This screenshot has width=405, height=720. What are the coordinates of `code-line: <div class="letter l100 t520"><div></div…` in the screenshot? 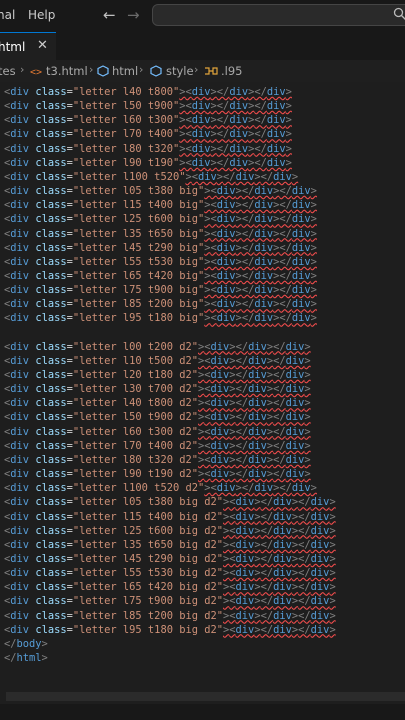 It's located at (151, 177).